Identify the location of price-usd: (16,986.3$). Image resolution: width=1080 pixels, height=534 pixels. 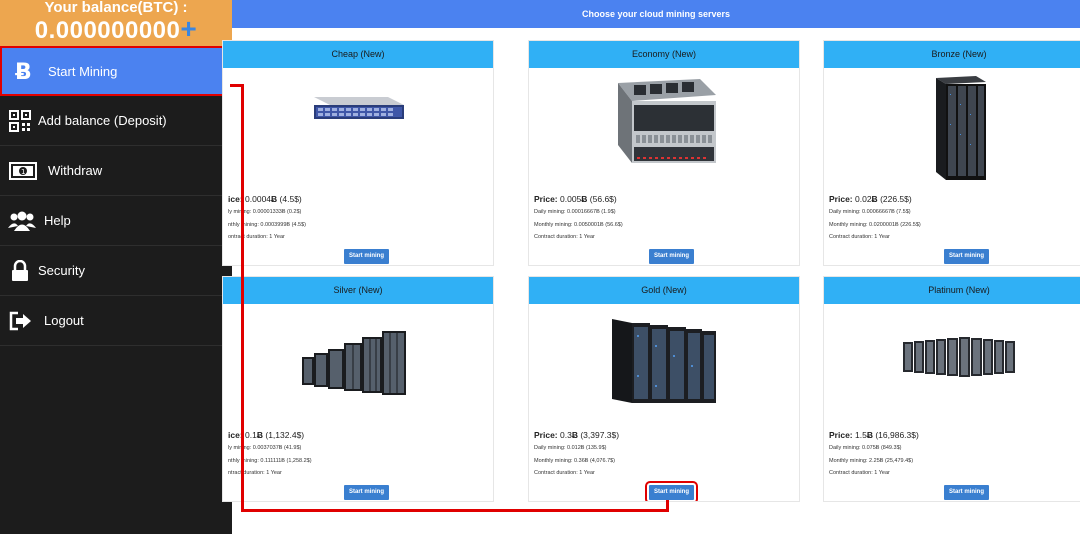
(897, 435).